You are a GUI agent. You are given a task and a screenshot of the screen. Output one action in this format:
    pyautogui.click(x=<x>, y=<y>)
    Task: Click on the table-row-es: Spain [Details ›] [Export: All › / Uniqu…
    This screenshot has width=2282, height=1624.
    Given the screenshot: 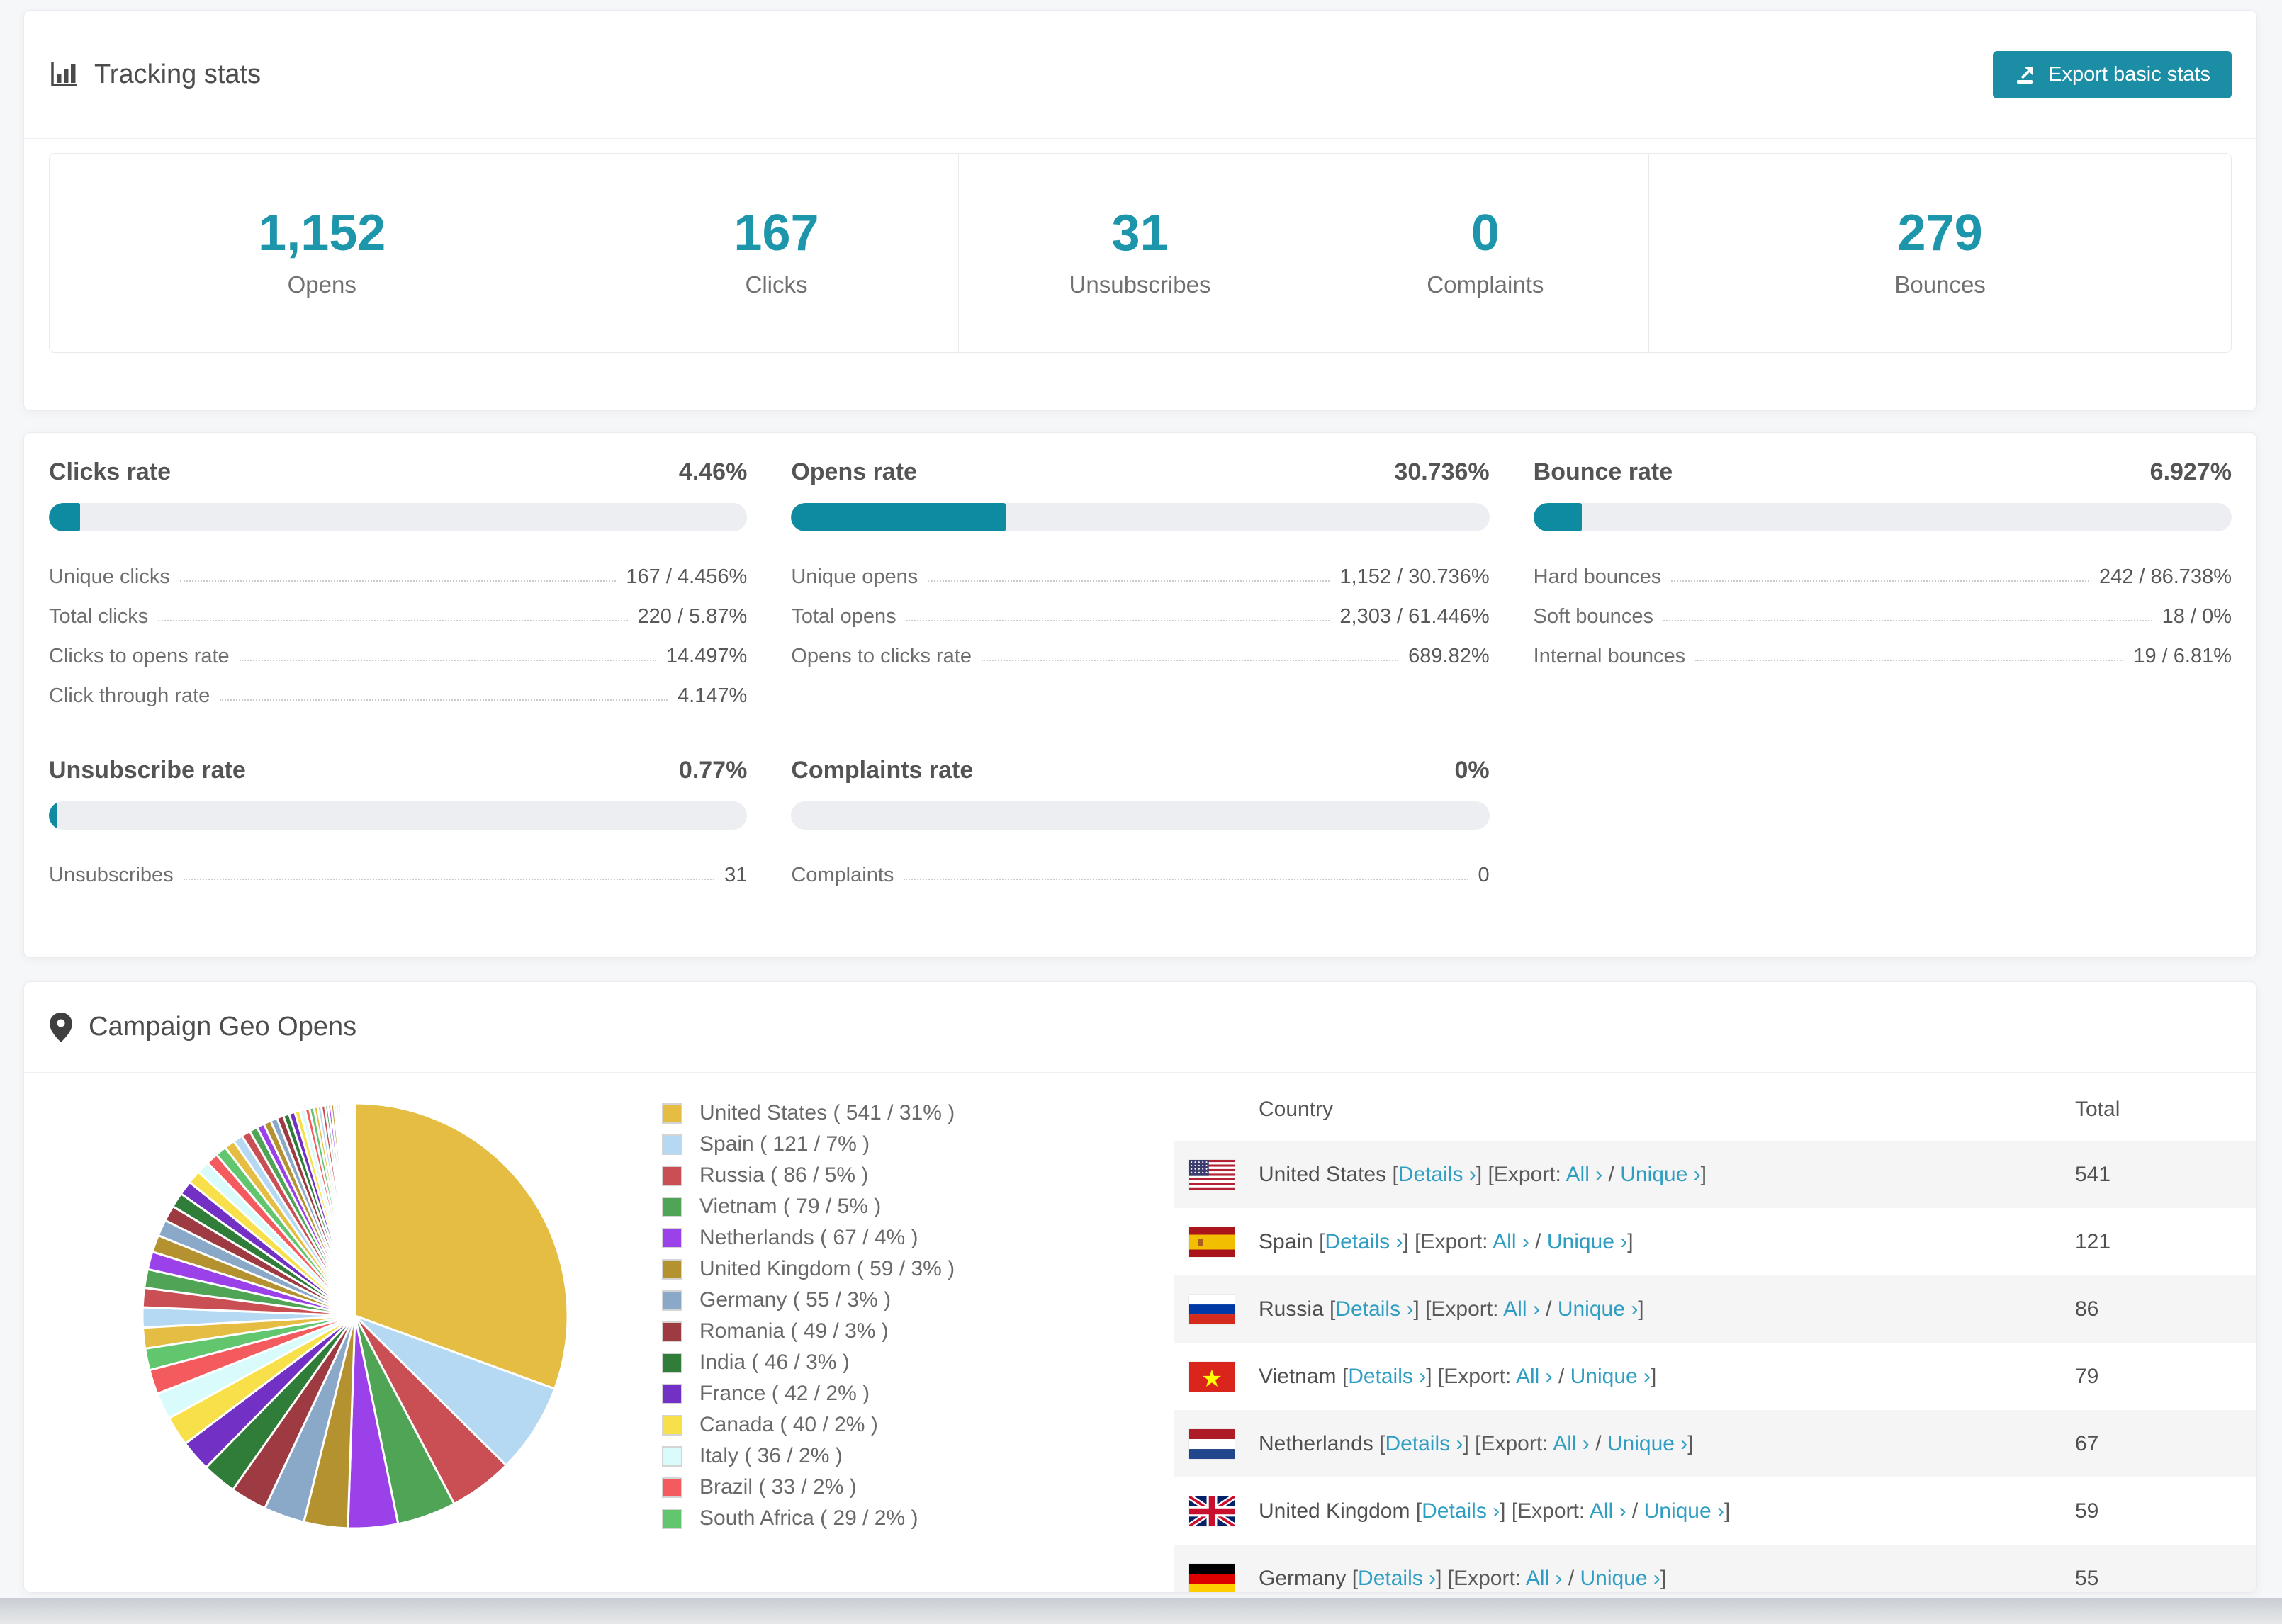 What is the action you would take?
    pyautogui.click(x=1715, y=1242)
    